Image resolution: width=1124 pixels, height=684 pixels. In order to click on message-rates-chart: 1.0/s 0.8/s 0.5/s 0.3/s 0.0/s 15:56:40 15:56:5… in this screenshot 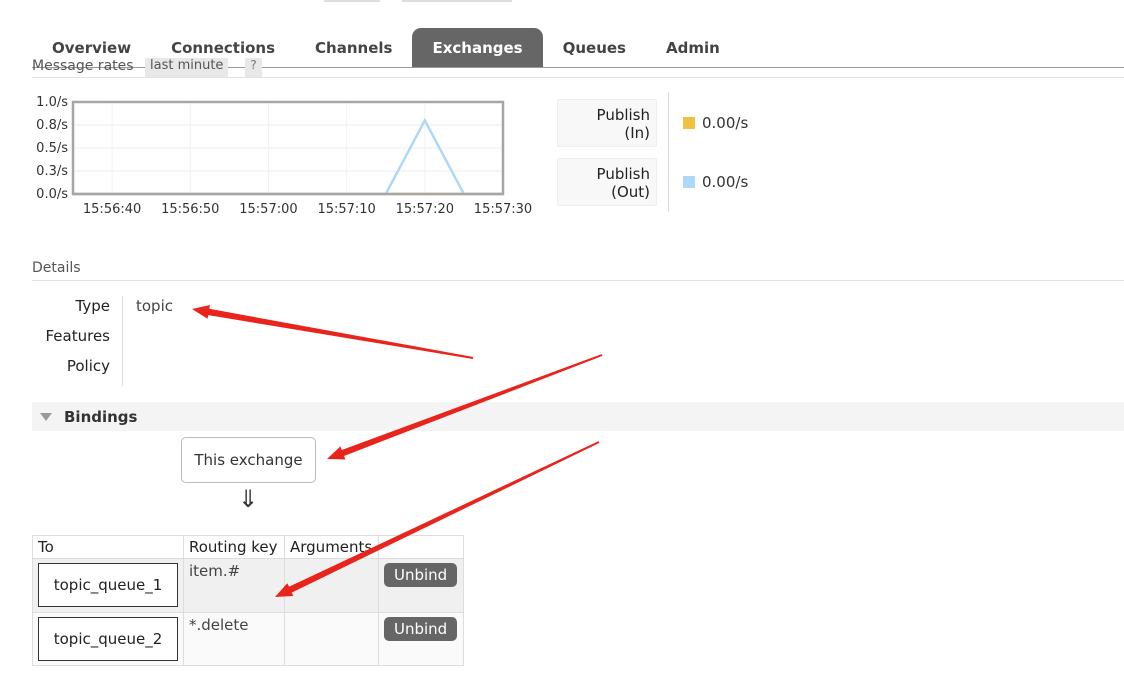, I will do `click(292, 157)`.